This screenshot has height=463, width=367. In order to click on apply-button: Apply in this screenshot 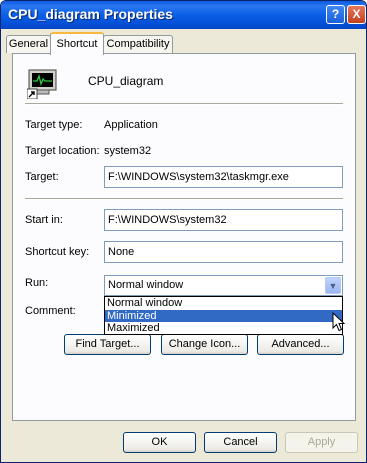, I will do `click(321, 442)`.